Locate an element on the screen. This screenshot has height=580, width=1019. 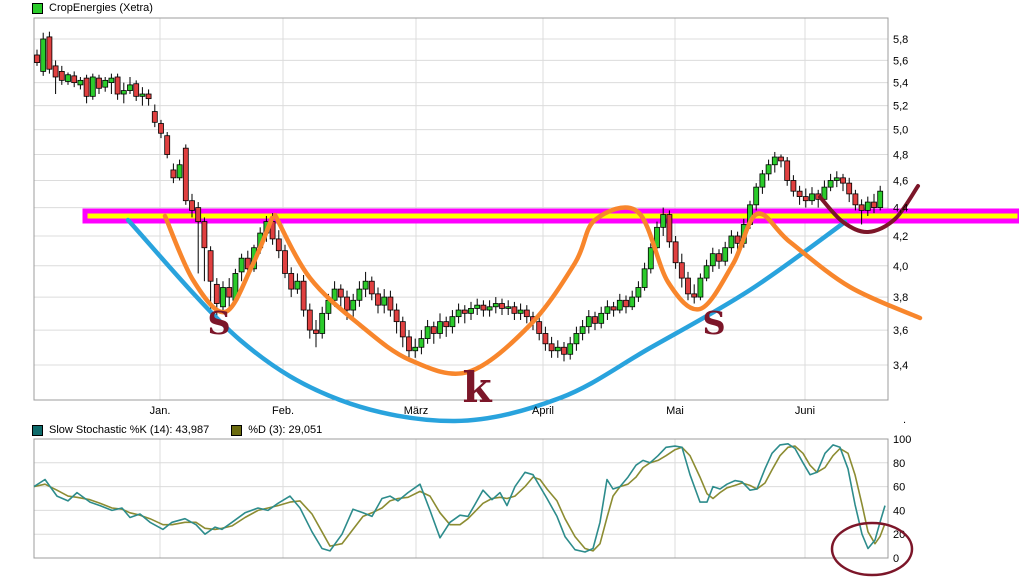
stoch-y-tick-label: 0 is located at coordinates (896, 559).